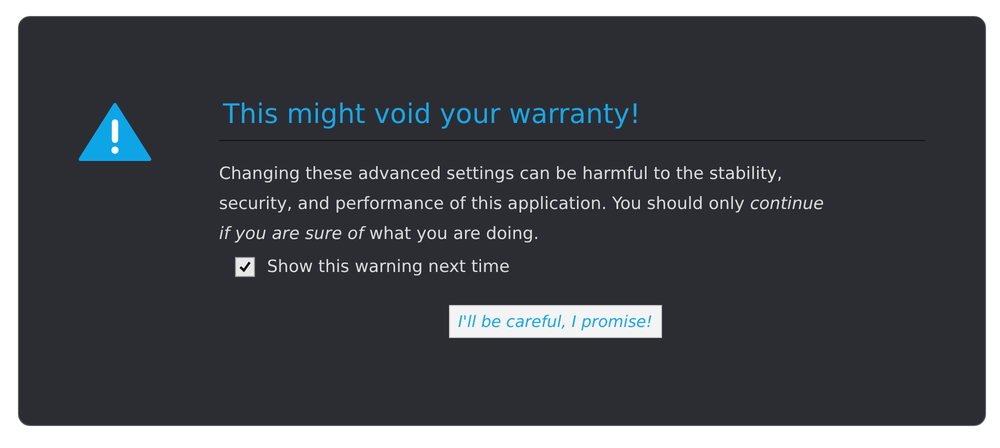  What do you see at coordinates (115, 132) in the screenshot?
I see `warning-icon` at bounding box center [115, 132].